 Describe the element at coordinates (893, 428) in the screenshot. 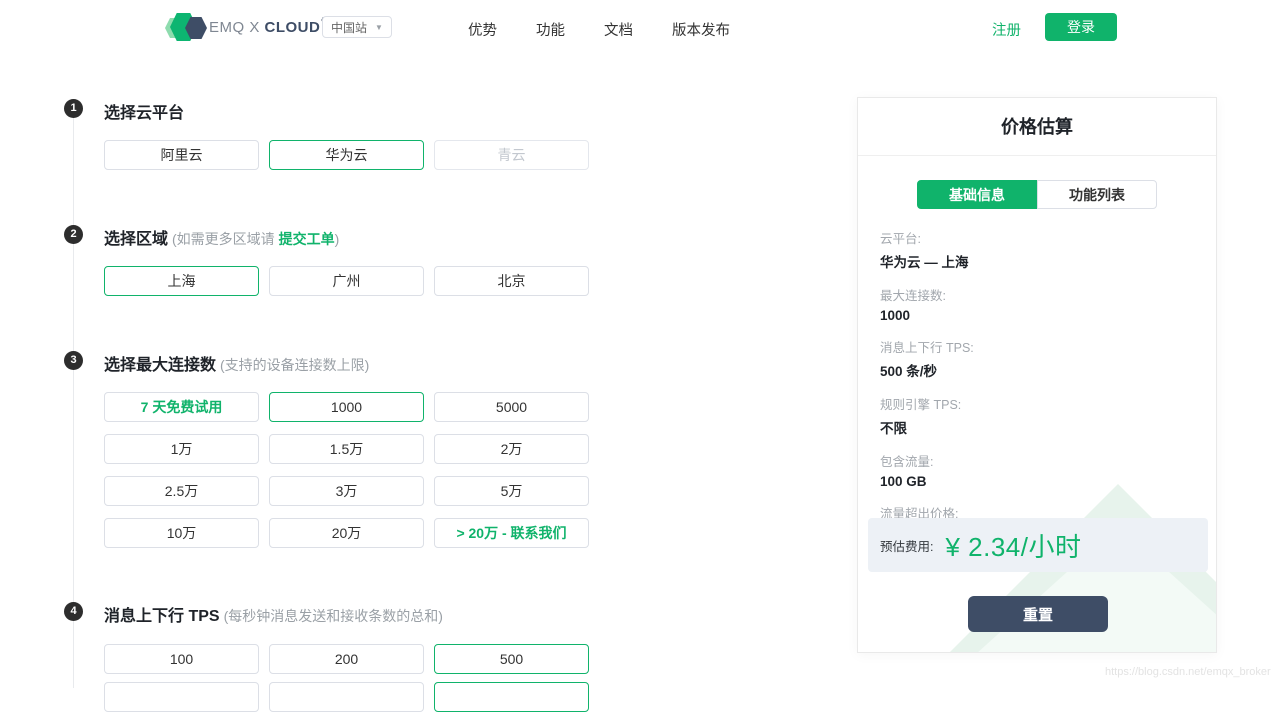

I see `detail-value: 不限` at that location.